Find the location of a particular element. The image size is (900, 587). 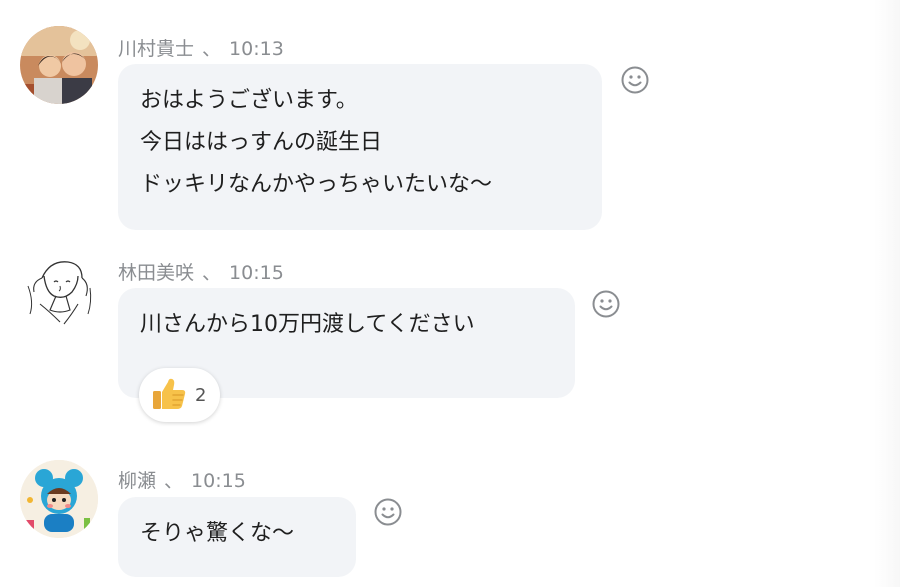

message-text: ドッキリなんかやっちゃいたいな〜 is located at coordinates (316, 184).